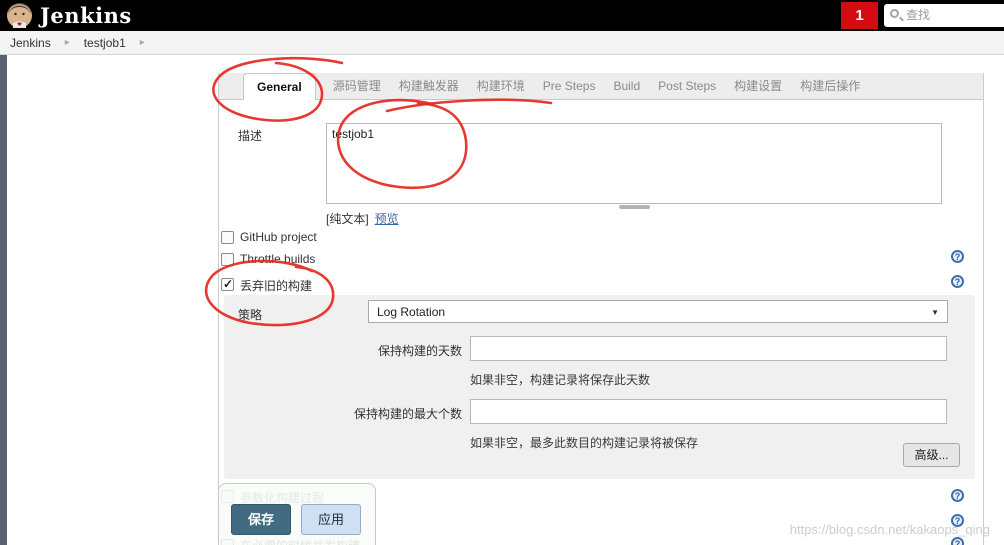  I want to click on github-project-checkbox, so click(227, 237).